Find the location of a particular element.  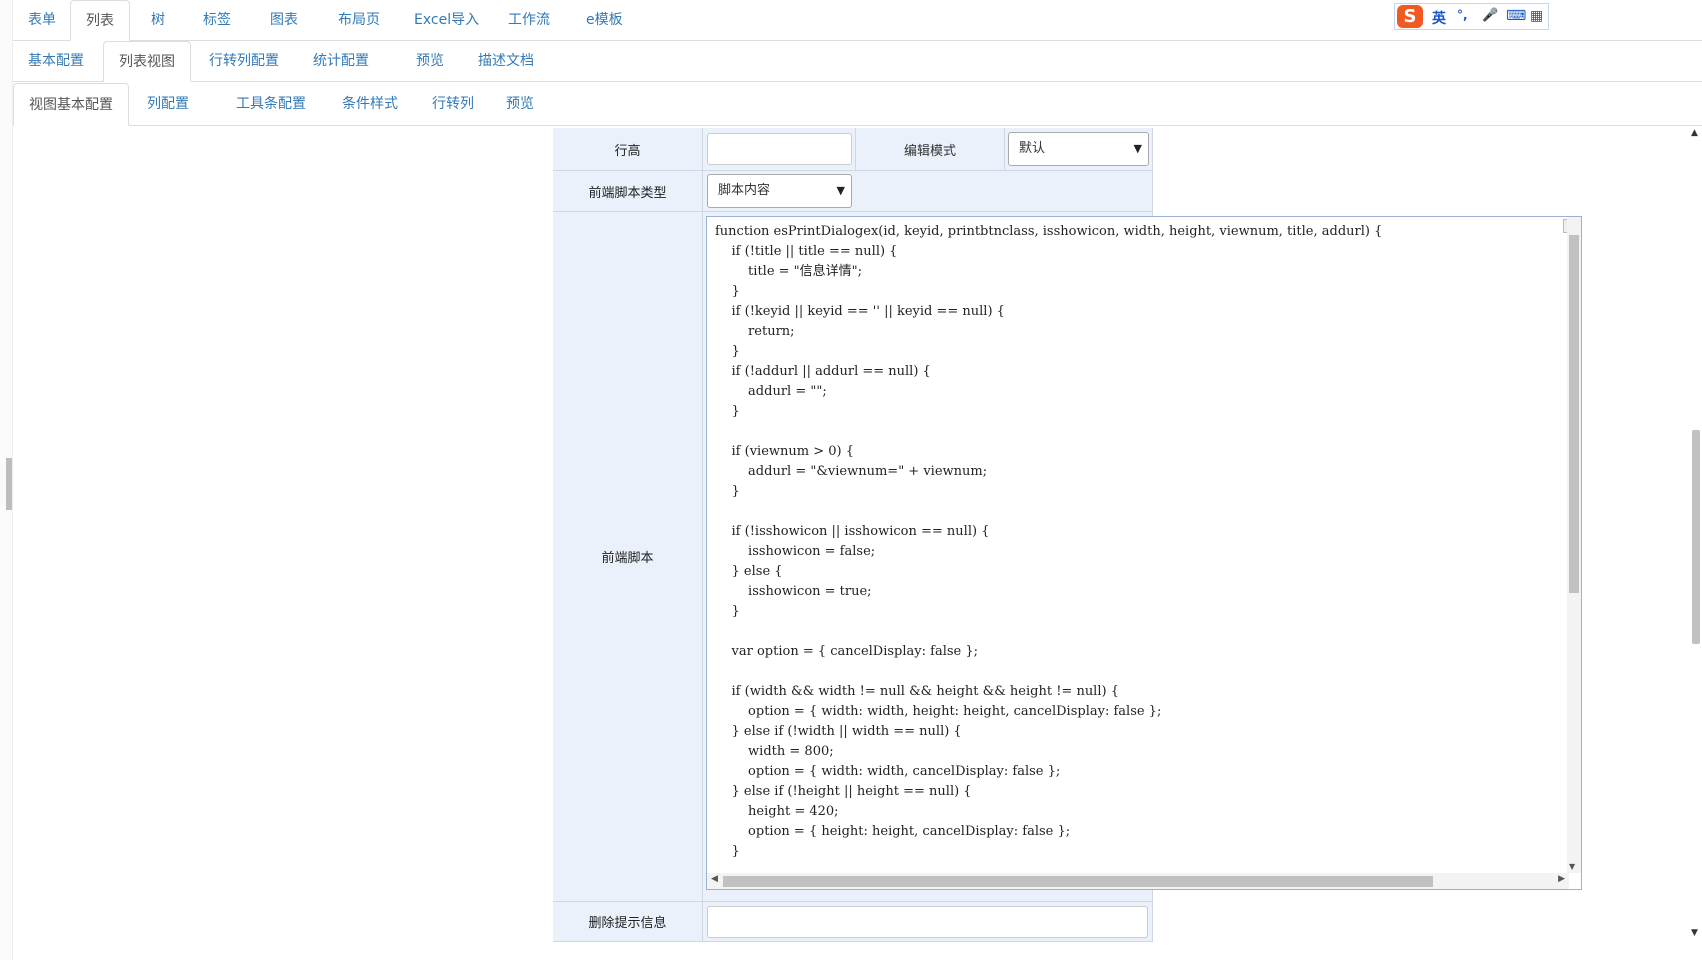

edit-mode-select: 默认 ▼ is located at coordinates (1078, 149).